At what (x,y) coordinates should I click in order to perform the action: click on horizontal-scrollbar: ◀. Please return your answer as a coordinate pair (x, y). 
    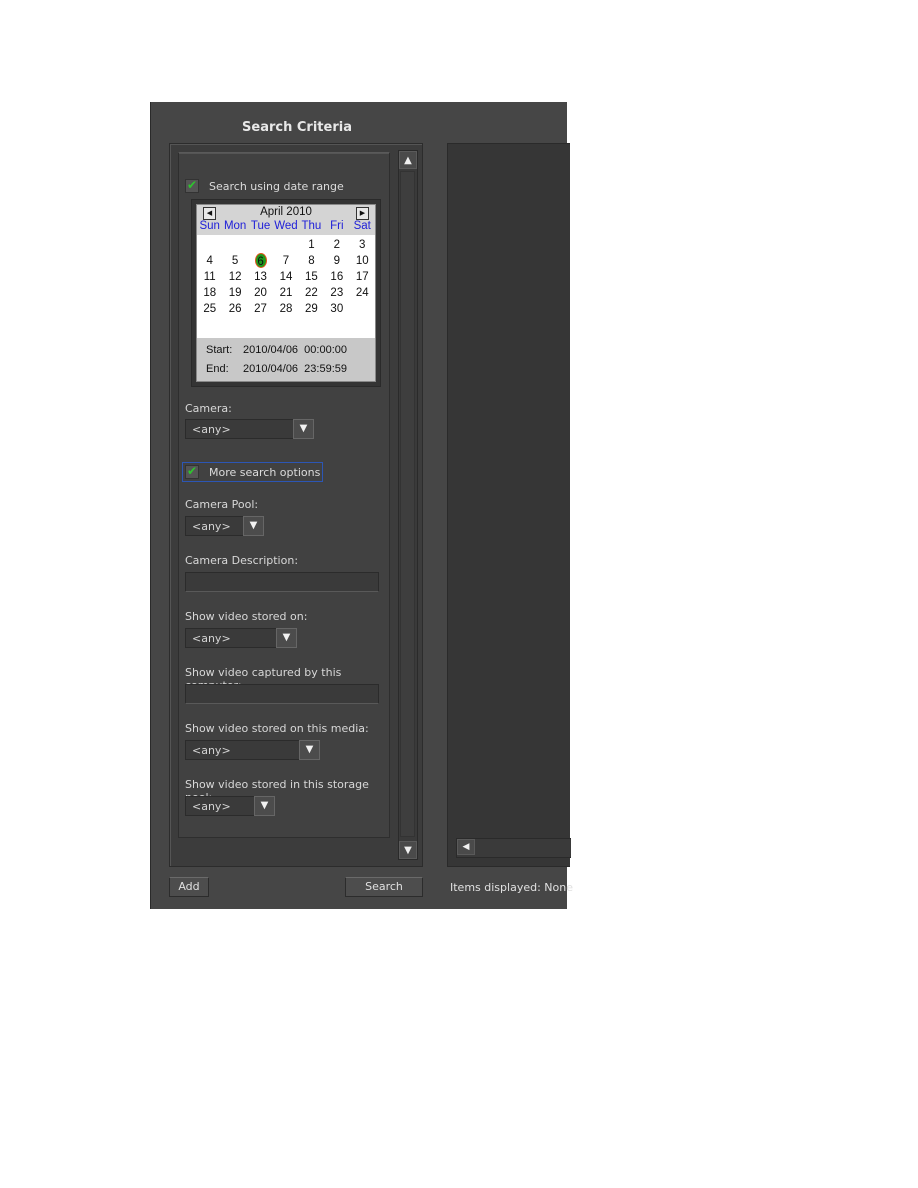
    Looking at the image, I should click on (513, 848).